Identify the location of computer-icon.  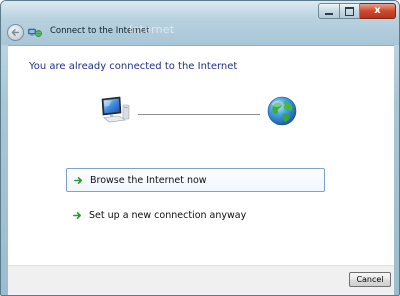
(115, 109).